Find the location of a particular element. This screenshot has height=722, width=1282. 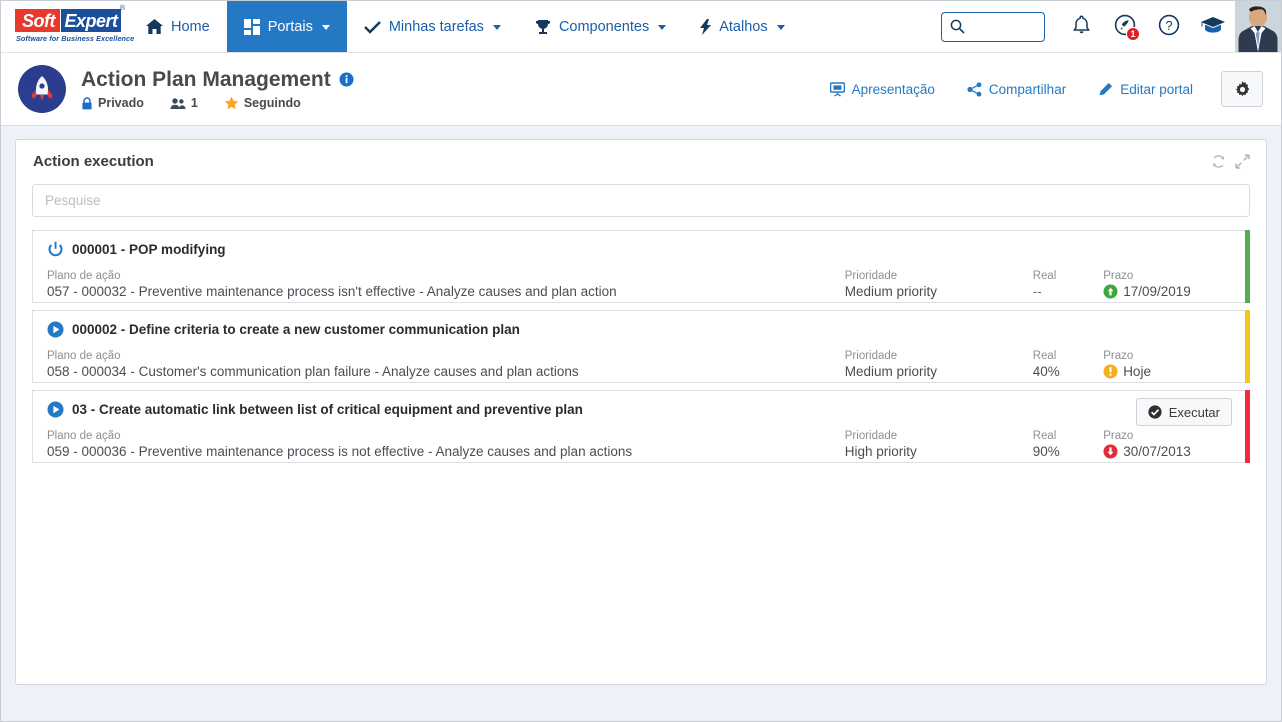

top-nav-right-tools: 1 ? is located at coordinates (1111, 26).